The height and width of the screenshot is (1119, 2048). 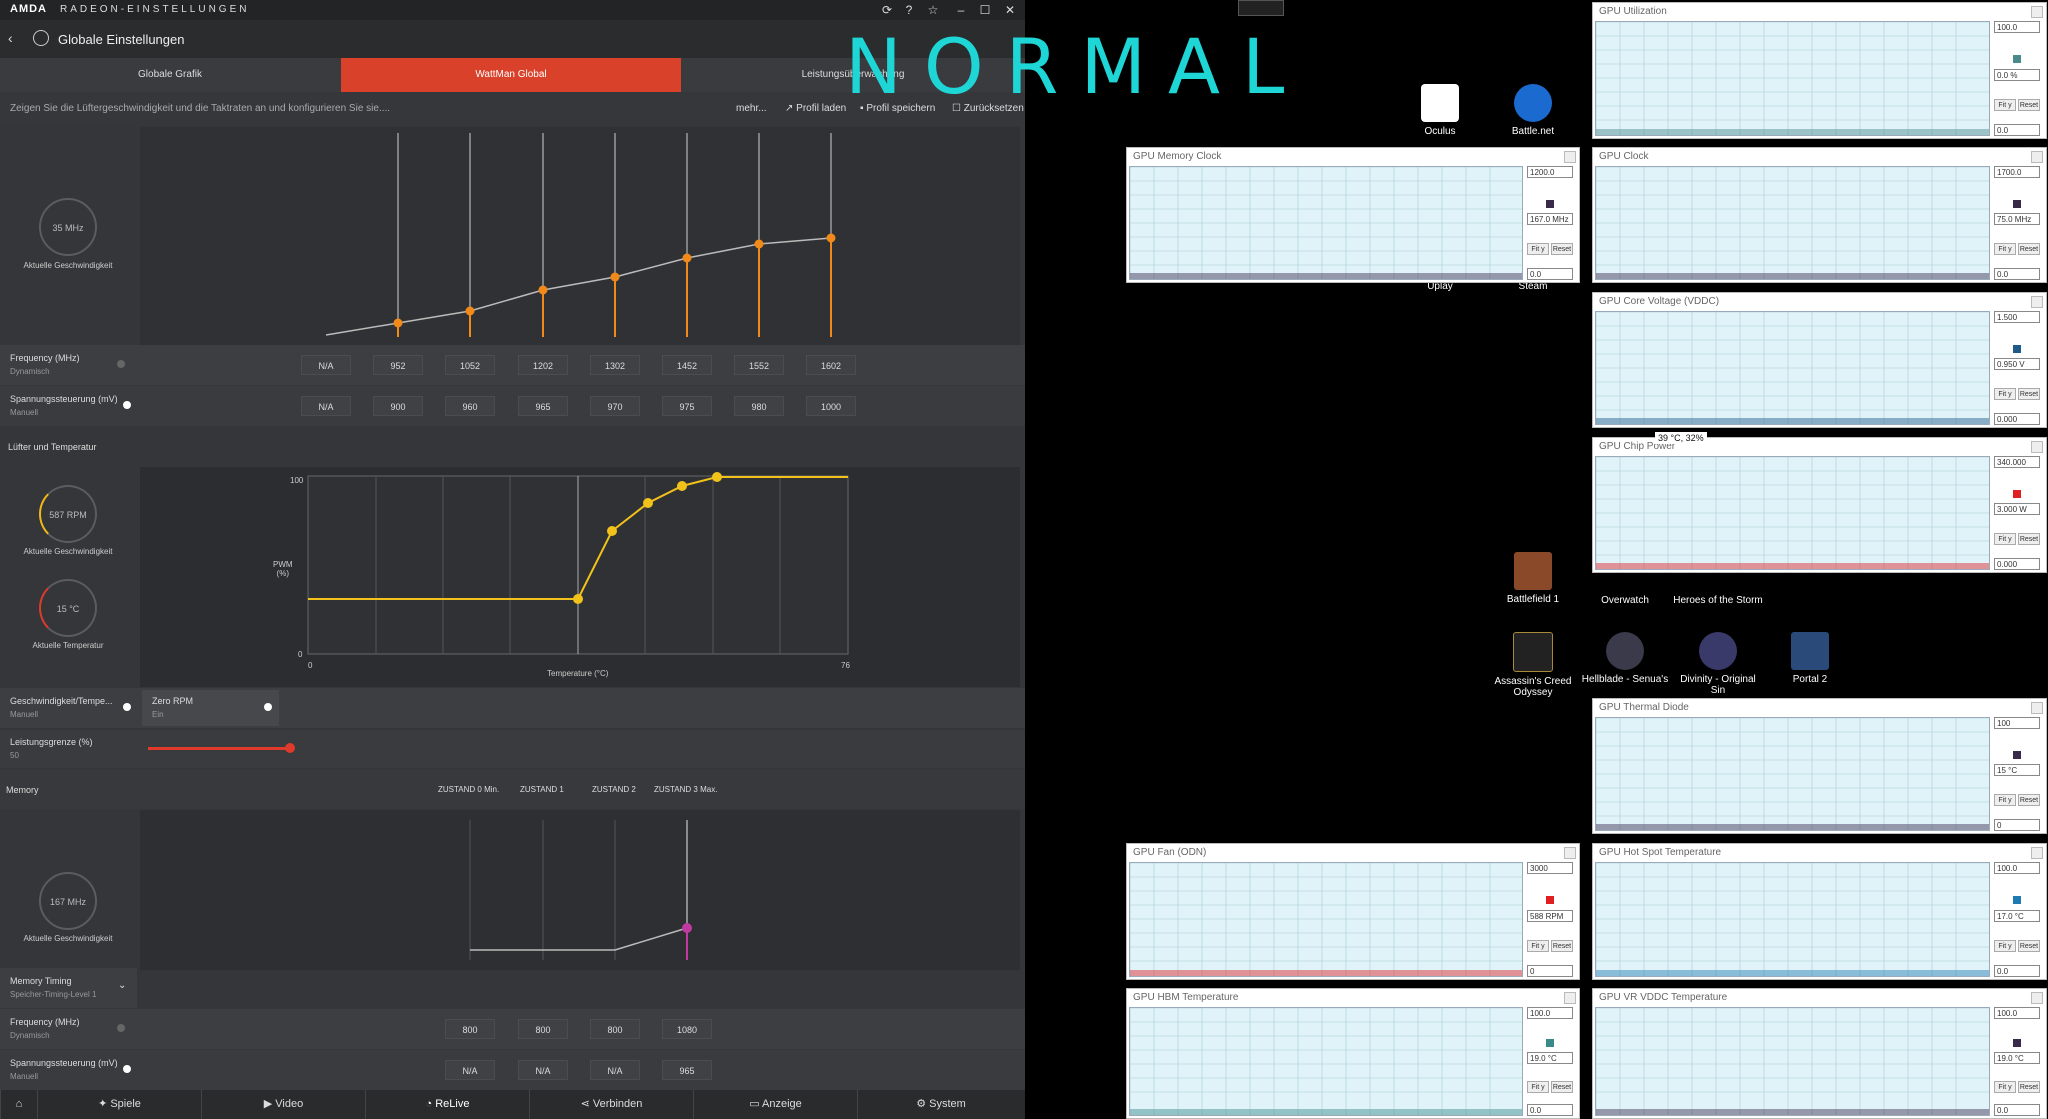 I want to click on gpu-frequency-cell: 1052, so click(x=470, y=365).